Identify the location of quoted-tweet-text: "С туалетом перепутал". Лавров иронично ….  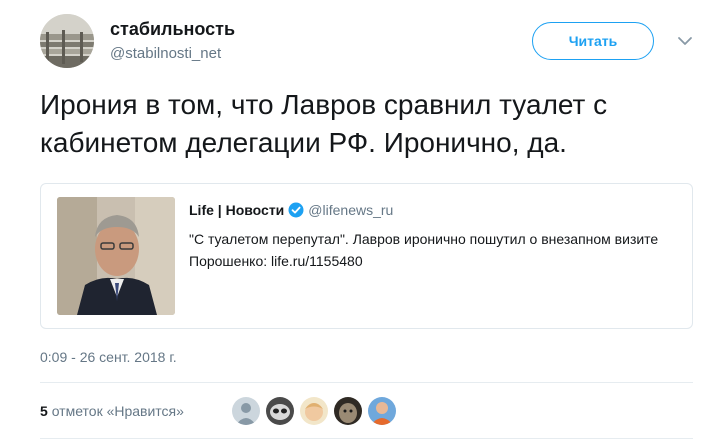
(424, 250).